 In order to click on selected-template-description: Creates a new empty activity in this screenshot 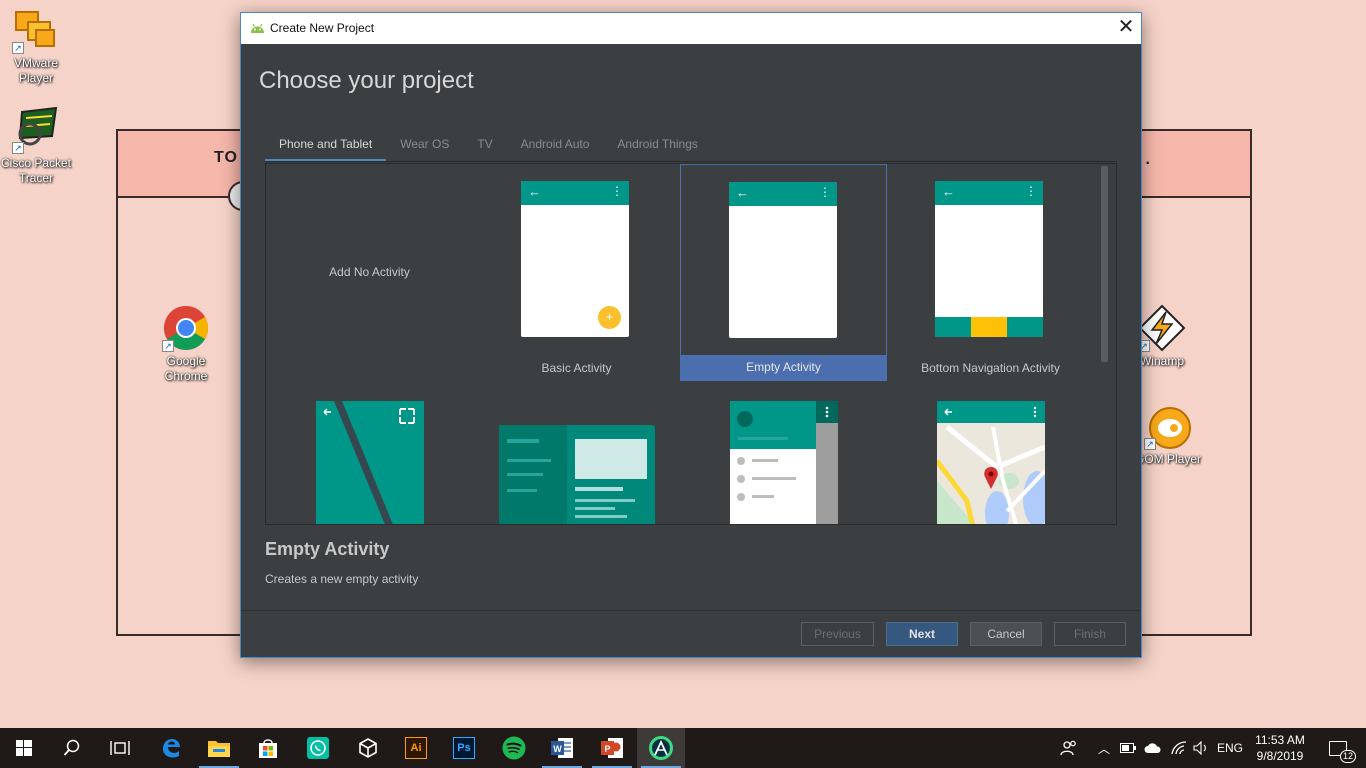, I will do `click(342, 579)`.